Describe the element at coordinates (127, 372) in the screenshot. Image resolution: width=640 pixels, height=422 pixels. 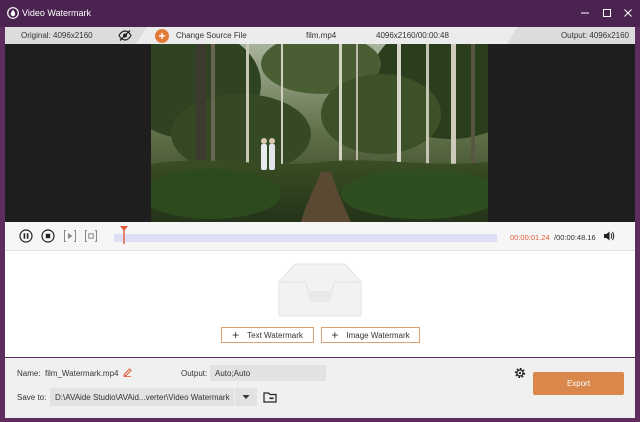
I see `edit-icon` at that location.